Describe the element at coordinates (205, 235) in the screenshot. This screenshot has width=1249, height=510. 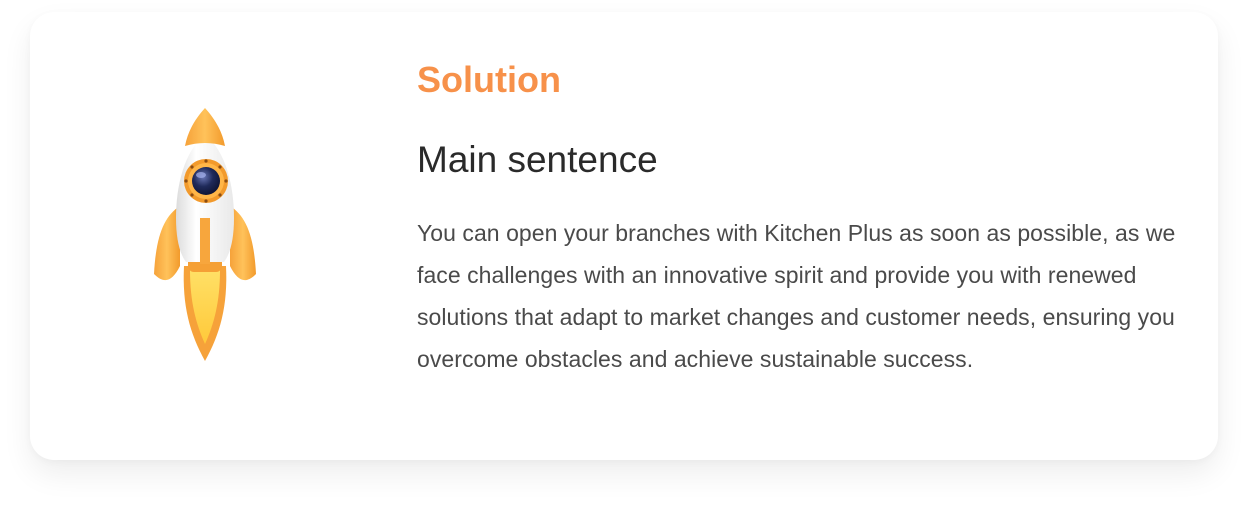
I see `rocket-icon` at that location.